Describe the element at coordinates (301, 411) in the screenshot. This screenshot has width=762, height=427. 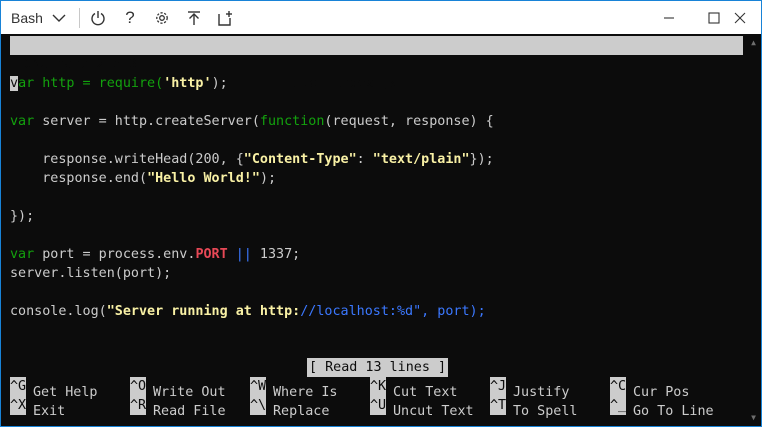
I see `shortcut-label: Replace` at that location.